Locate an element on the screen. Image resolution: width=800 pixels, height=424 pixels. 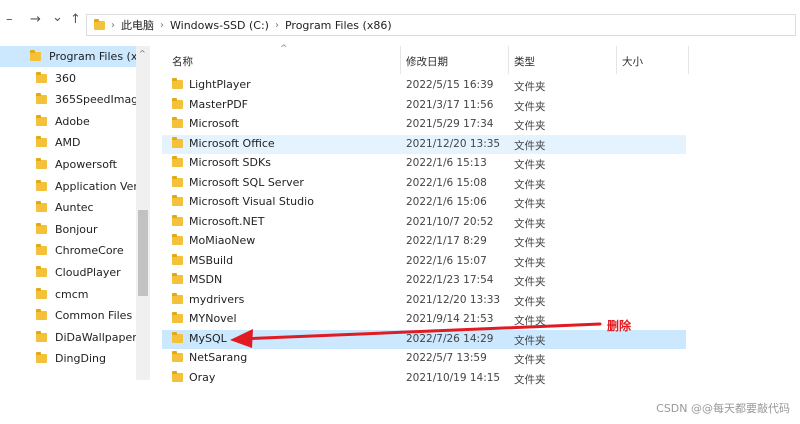
file-row: Microsoft.NET 2021/10/7 20:52 文件夹 is located at coordinates (424, 222).